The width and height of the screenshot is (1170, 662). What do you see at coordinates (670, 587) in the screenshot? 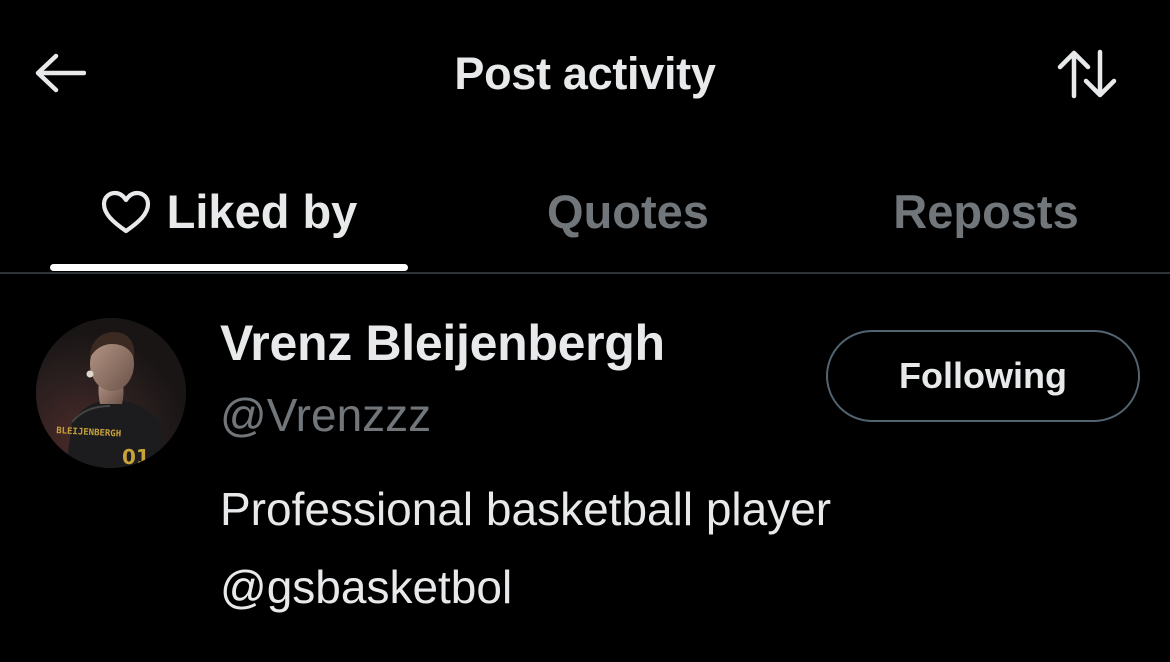
I see `user-bio-mention: @gsbasketbol` at bounding box center [670, 587].